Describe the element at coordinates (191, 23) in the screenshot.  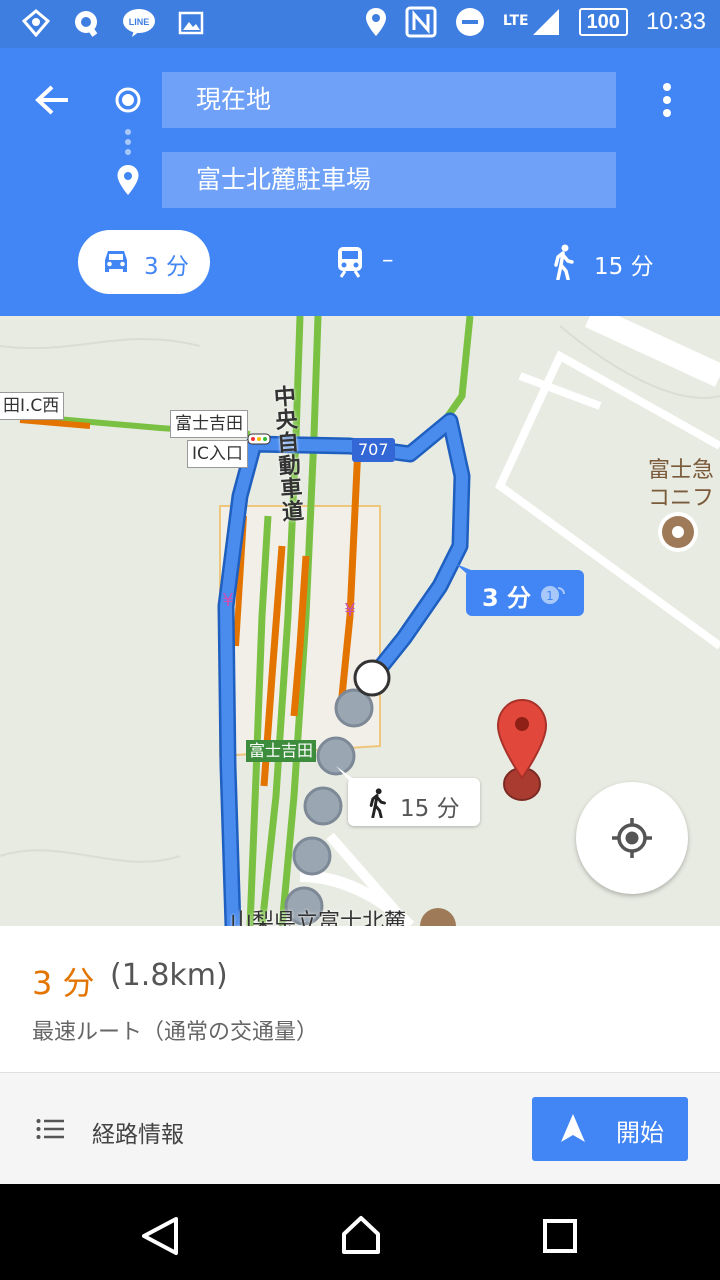
I see `gallery-icon` at that location.